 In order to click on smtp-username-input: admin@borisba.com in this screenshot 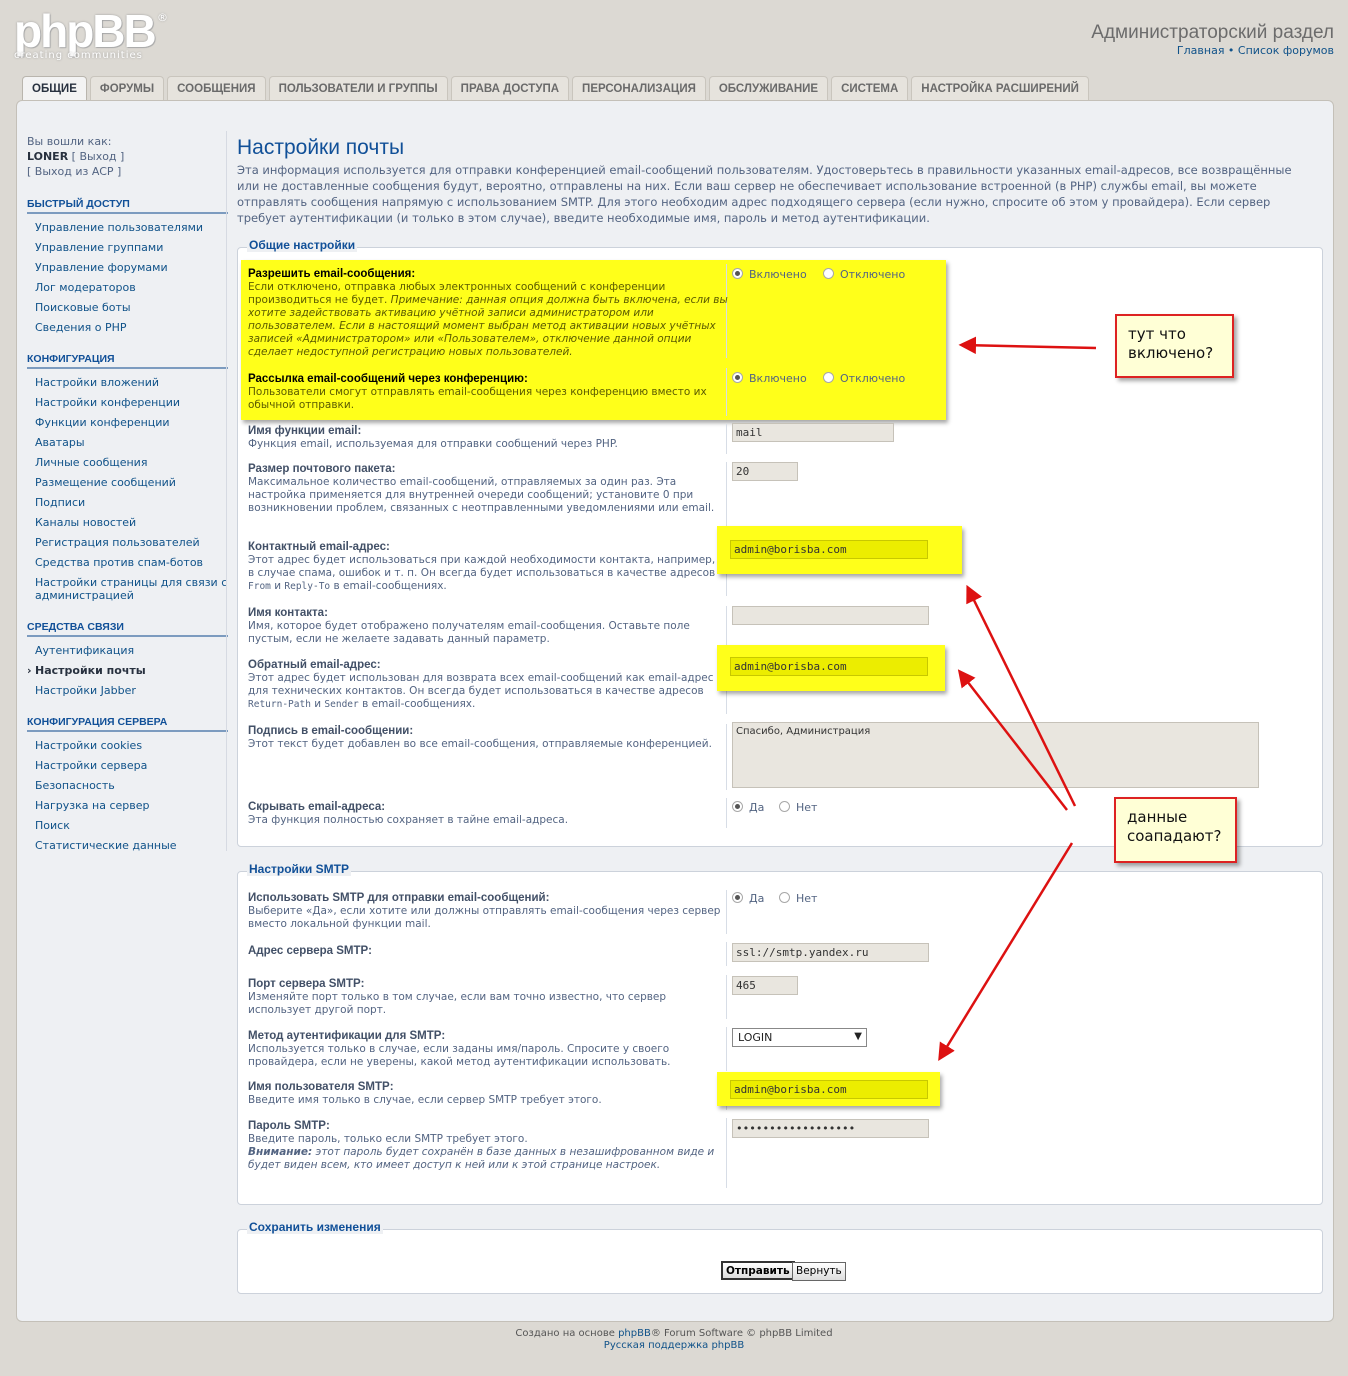, I will do `click(829, 1089)`.